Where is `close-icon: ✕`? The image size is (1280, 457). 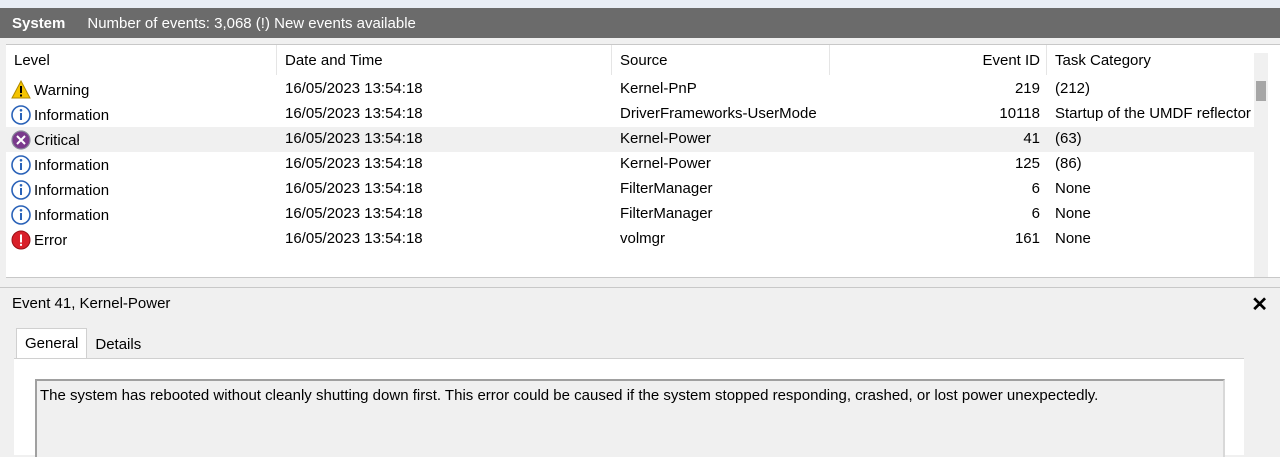
close-icon: ✕ is located at coordinates (1259, 304).